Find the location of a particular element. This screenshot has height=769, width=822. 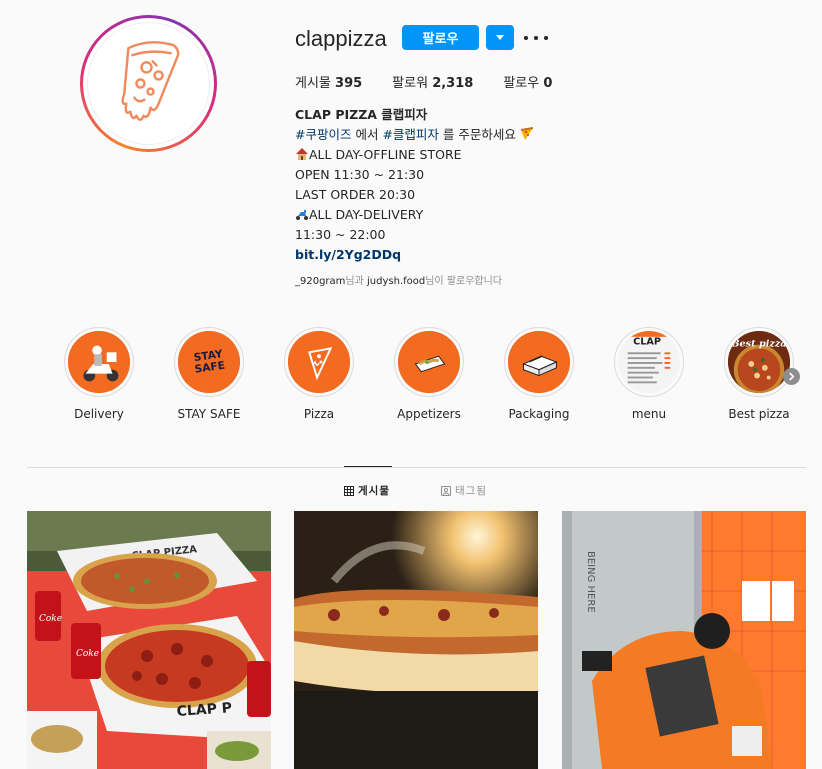

svg-text: BEING HERE is located at coordinates (590, 582).